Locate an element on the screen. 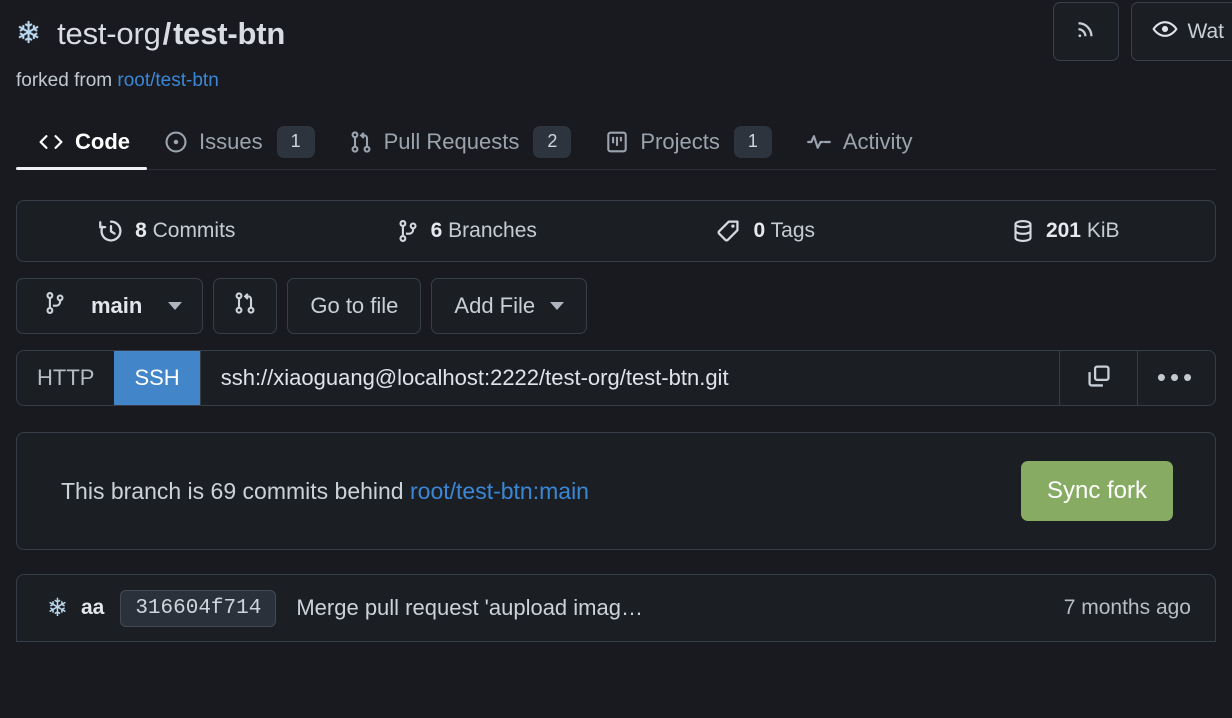 This screenshot has height=718, width=1232. watch-label: Wat is located at coordinates (1205, 31).